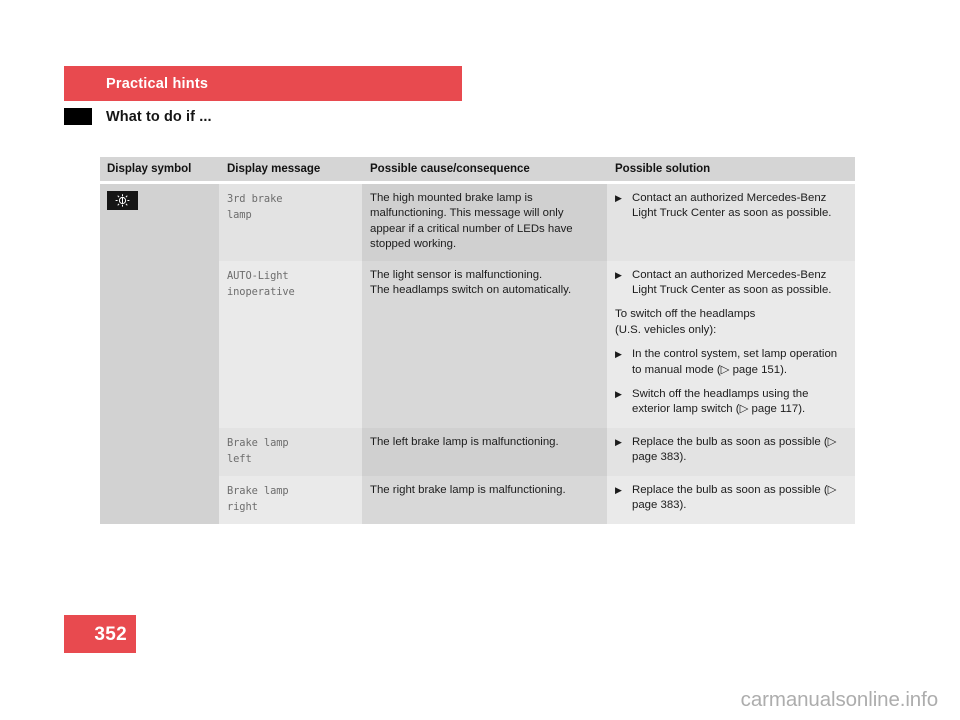 This screenshot has width=960, height=720. What do you see at coordinates (78, 116) in the screenshot?
I see `section-marker` at bounding box center [78, 116].